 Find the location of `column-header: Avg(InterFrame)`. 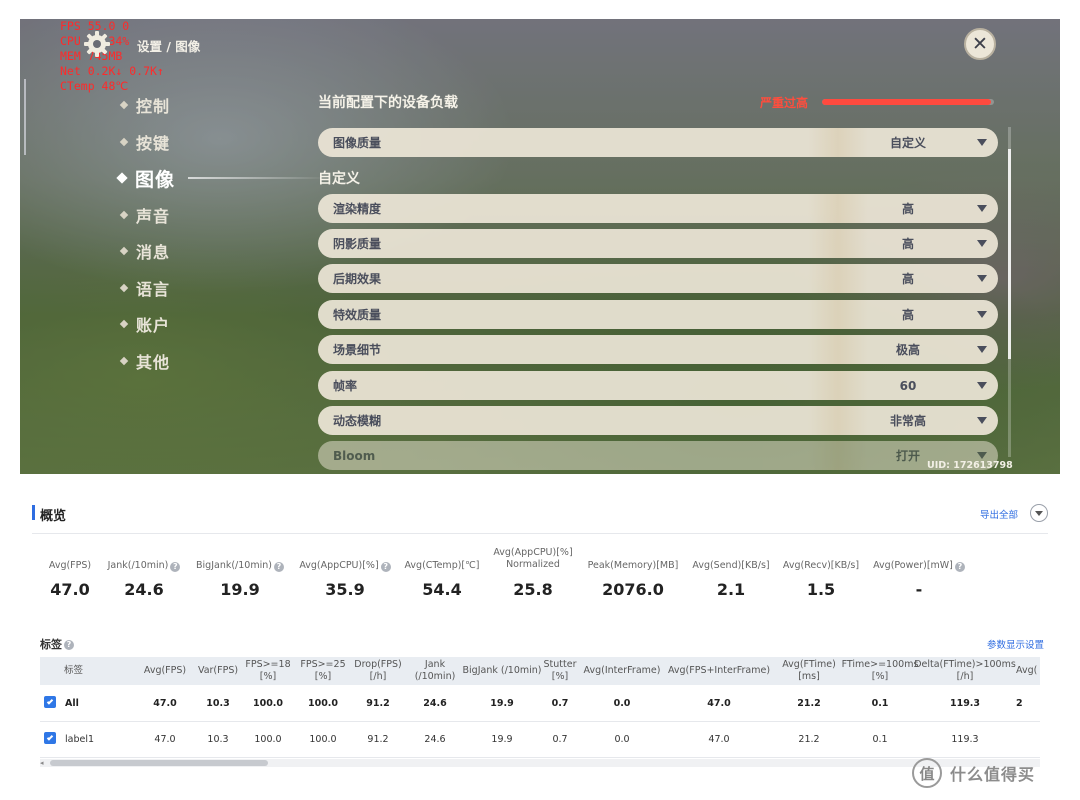

column-header: Avg(InterFrame) is located at coordinates (622, 671).